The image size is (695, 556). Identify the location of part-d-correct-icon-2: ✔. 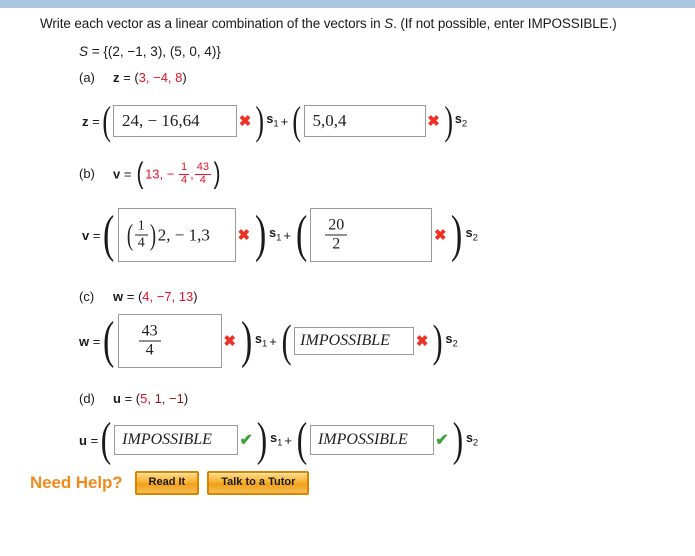
(442, 440).